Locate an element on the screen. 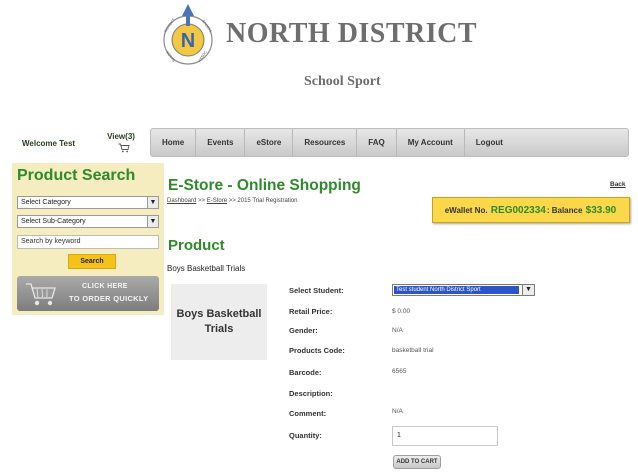 The height and width of the screenshot is (475, 638). nav-resources: Resources is located at coordinates (325, 142).